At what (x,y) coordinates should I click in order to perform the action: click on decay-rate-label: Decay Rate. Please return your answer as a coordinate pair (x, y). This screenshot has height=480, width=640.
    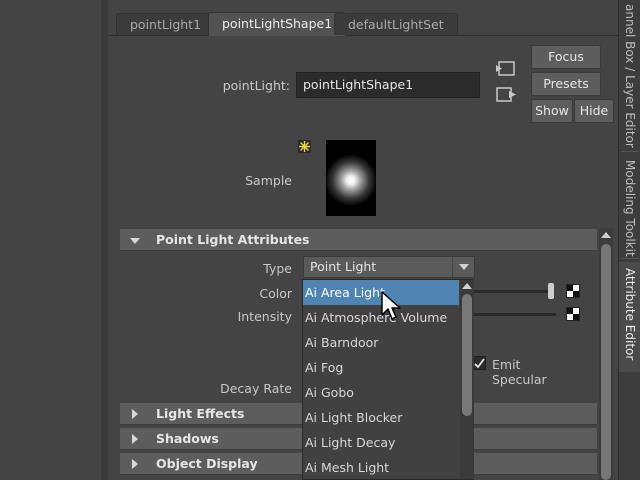
    Looking at the image, I should click on (256, 388).